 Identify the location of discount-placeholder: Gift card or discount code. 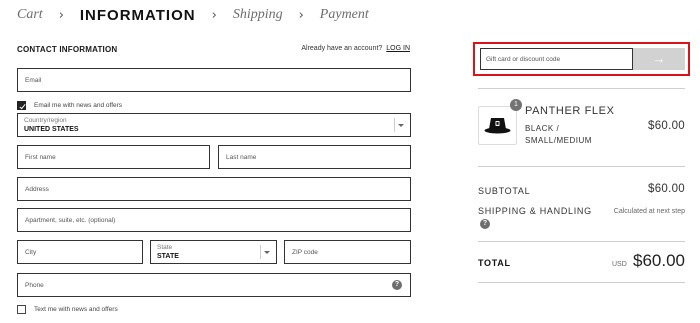
(523, 59).